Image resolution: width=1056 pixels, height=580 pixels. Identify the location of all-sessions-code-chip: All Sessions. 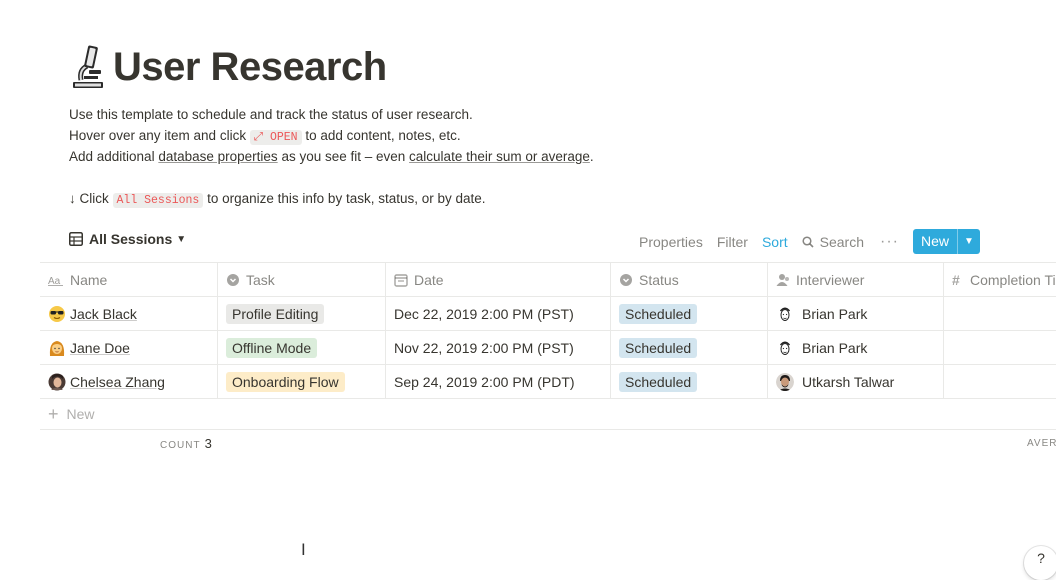
(158, 200).